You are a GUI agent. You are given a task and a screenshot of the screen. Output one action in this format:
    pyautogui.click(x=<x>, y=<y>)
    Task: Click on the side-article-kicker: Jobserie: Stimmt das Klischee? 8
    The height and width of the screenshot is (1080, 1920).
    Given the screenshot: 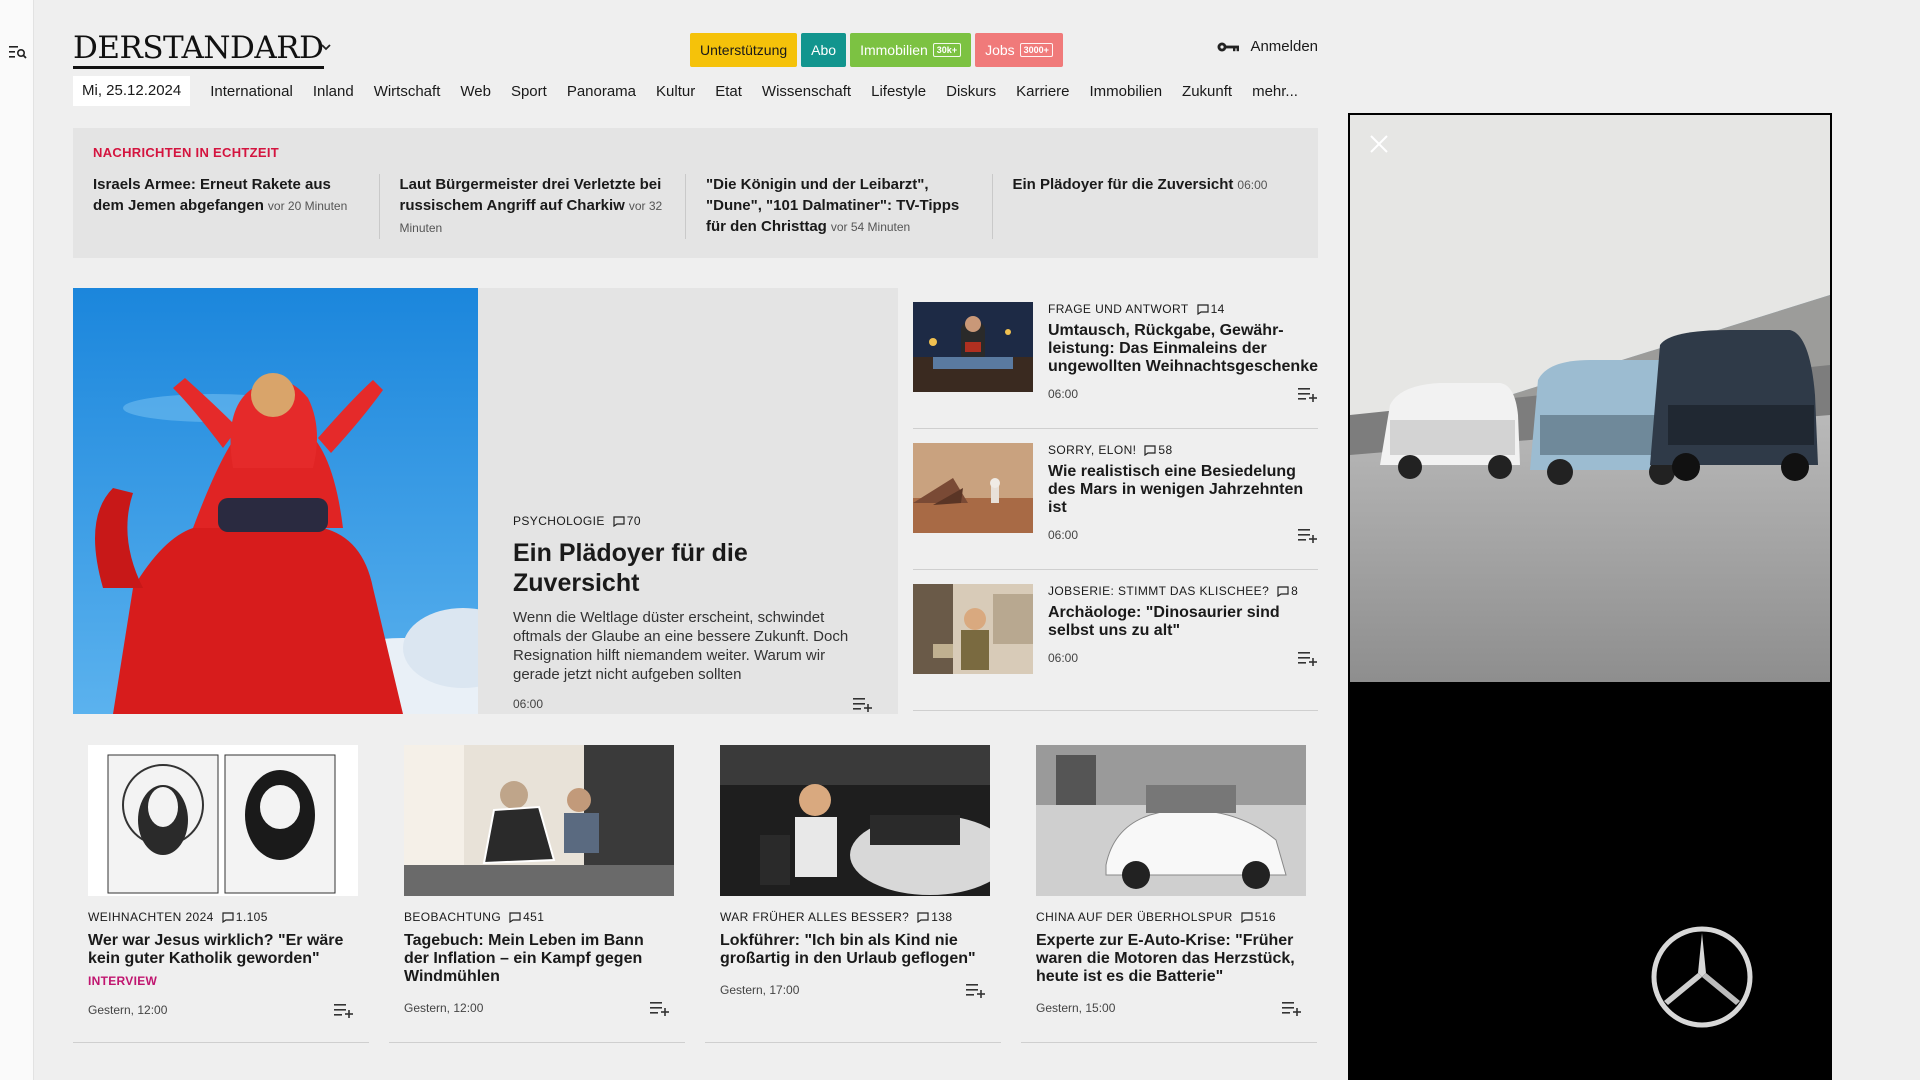 What is the action you would take?
    pyautogui.click(x=1183, y=591)
    